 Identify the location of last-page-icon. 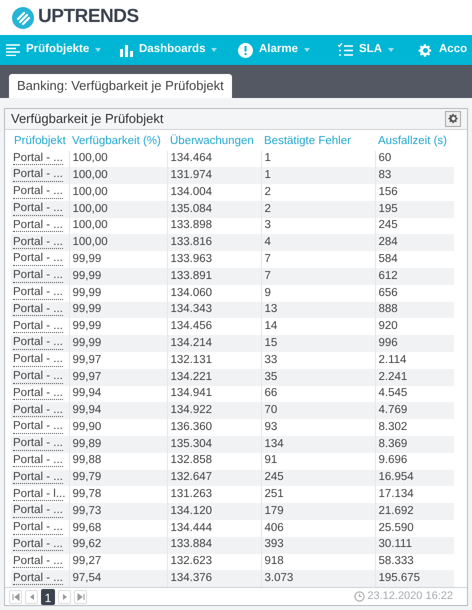
(80, 596).